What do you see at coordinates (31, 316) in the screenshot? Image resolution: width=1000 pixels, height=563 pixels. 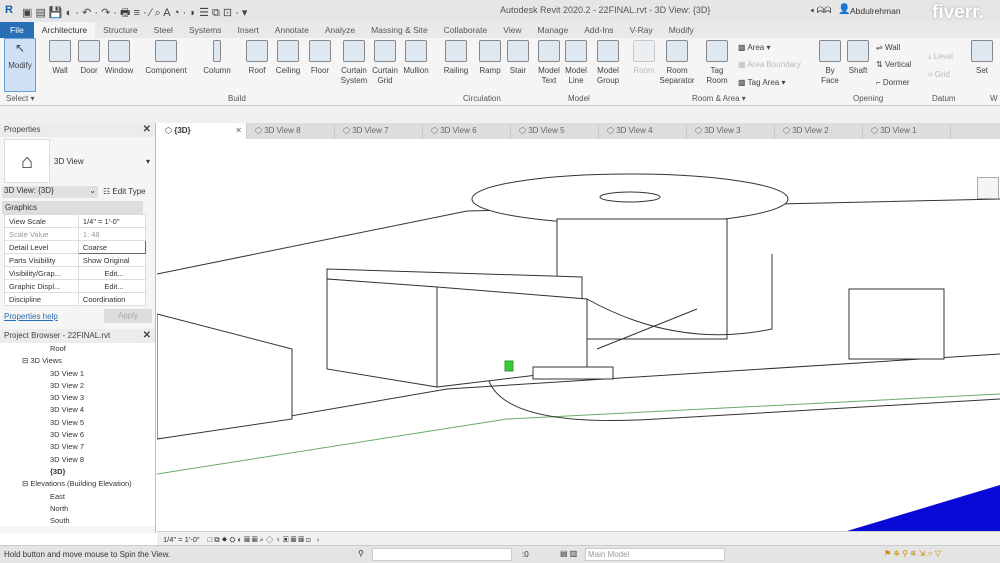 I see `properties-help-link: Properties help` at bounding box center [31, 316].